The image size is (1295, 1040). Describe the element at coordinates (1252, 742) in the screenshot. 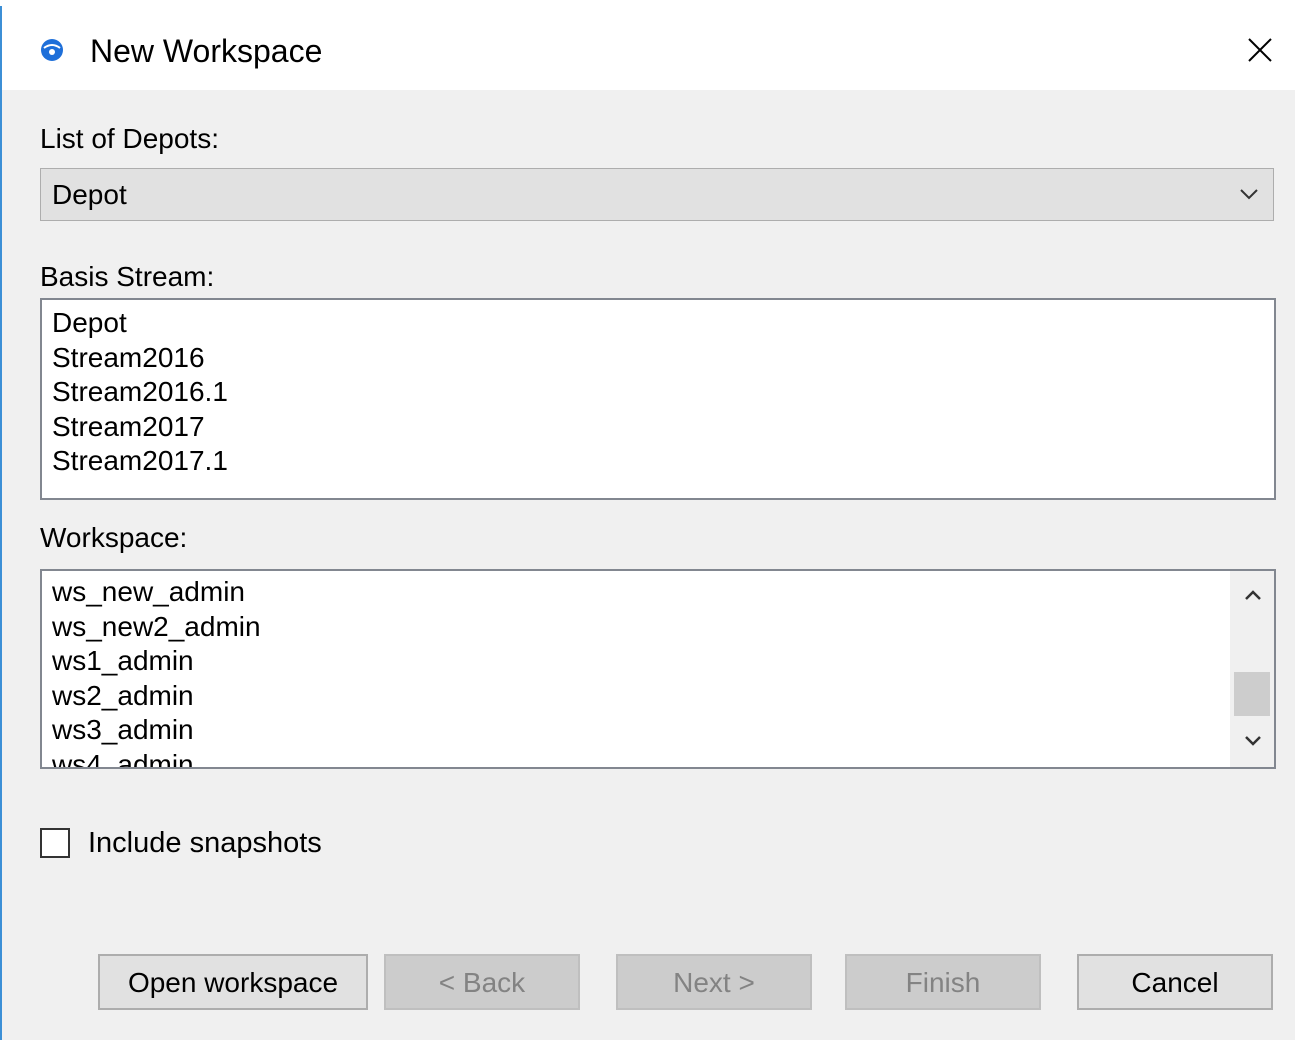

I see `scroll-down-button` at that location.